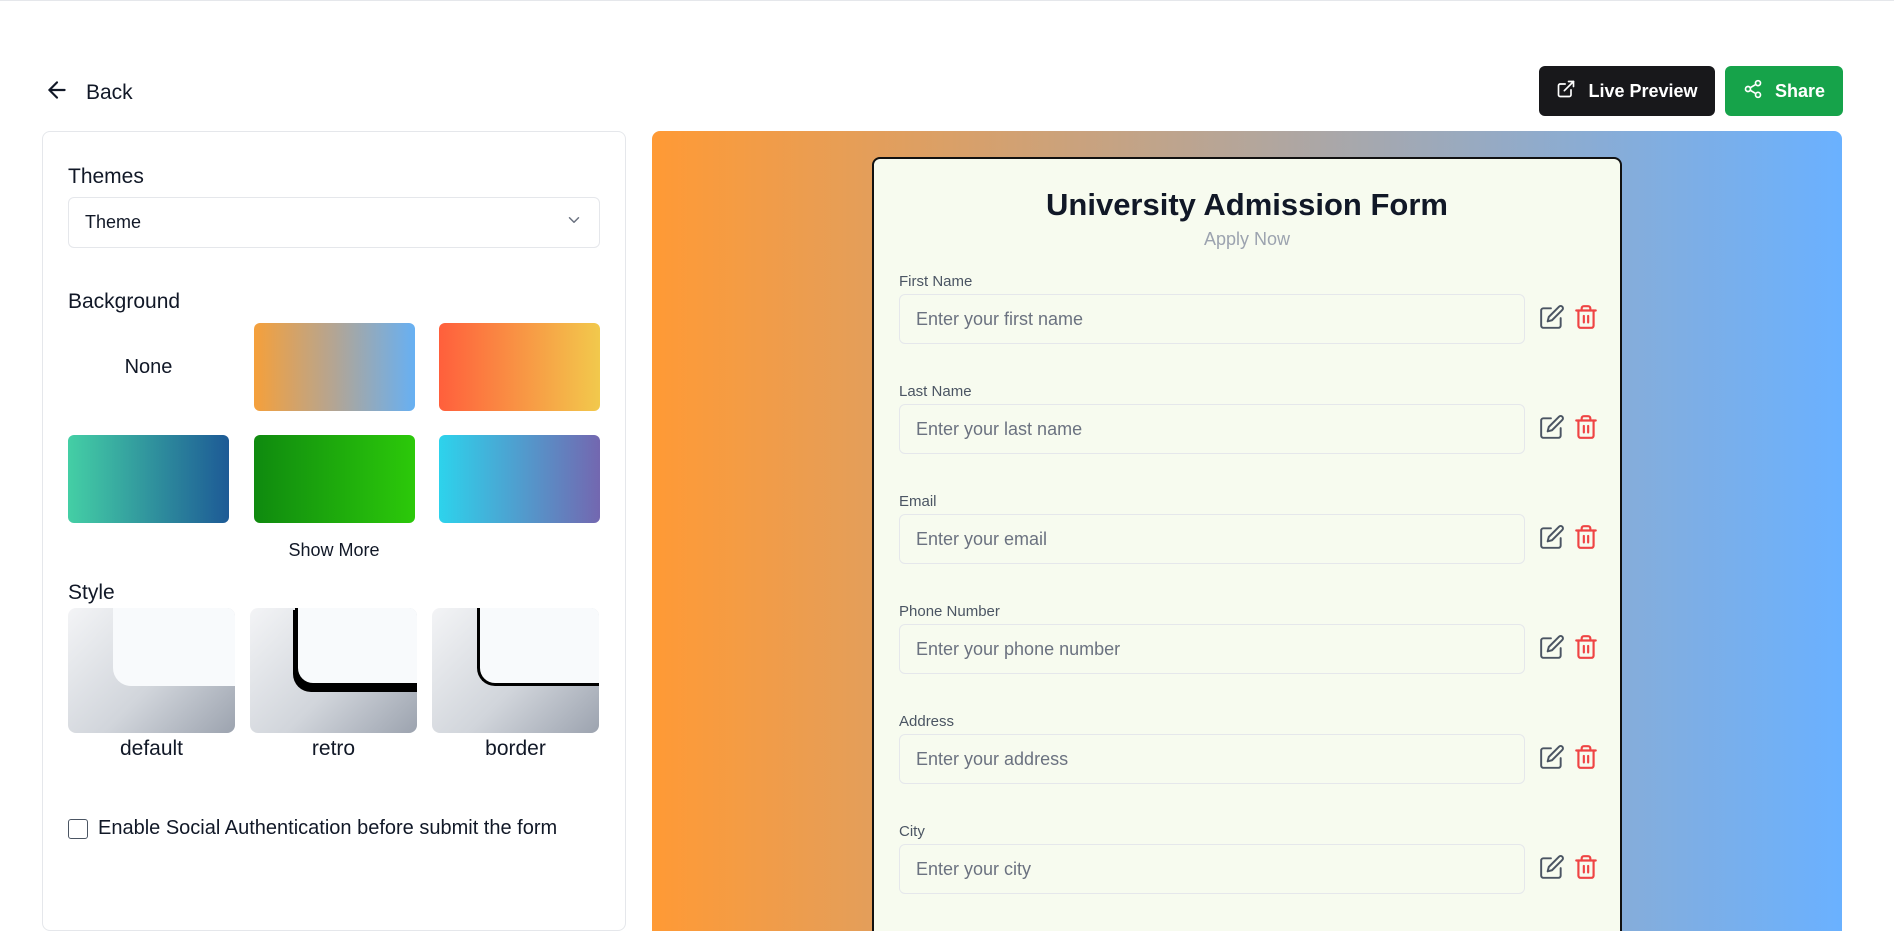 The height and width of the screenshot is (931, 1894). Describe the element at coordinates (148, 479) in the screenshot. I see `background-swatch-teal-navy` at that location.